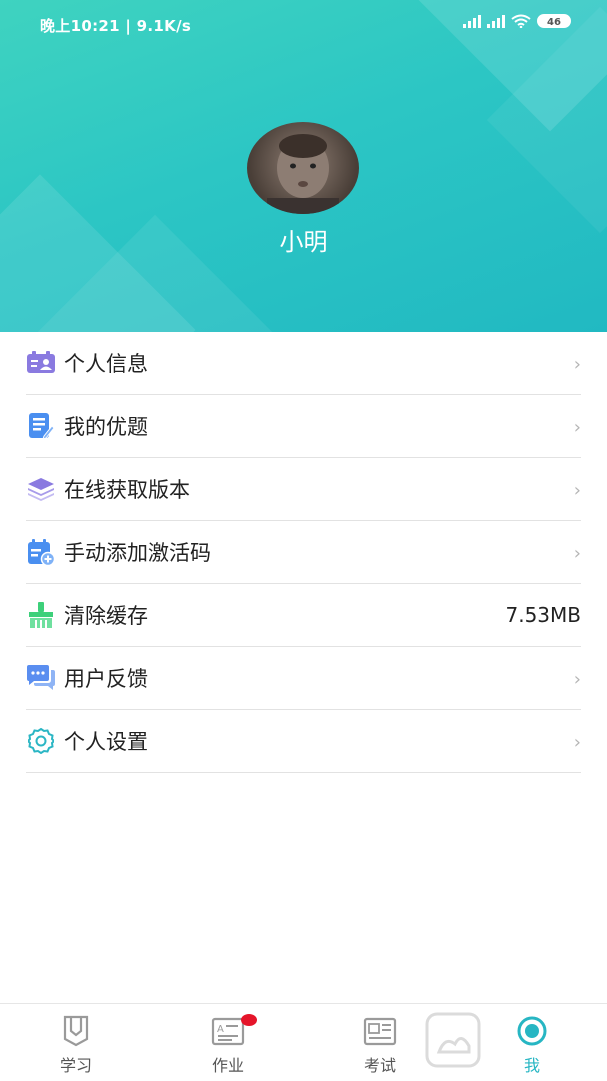 Image resolution: width=607 pixels, height=1081 pixels. Describe the element at coordinates (106, 364) in the screenshot. I see `menu-item-label: 个人信息` at that location.